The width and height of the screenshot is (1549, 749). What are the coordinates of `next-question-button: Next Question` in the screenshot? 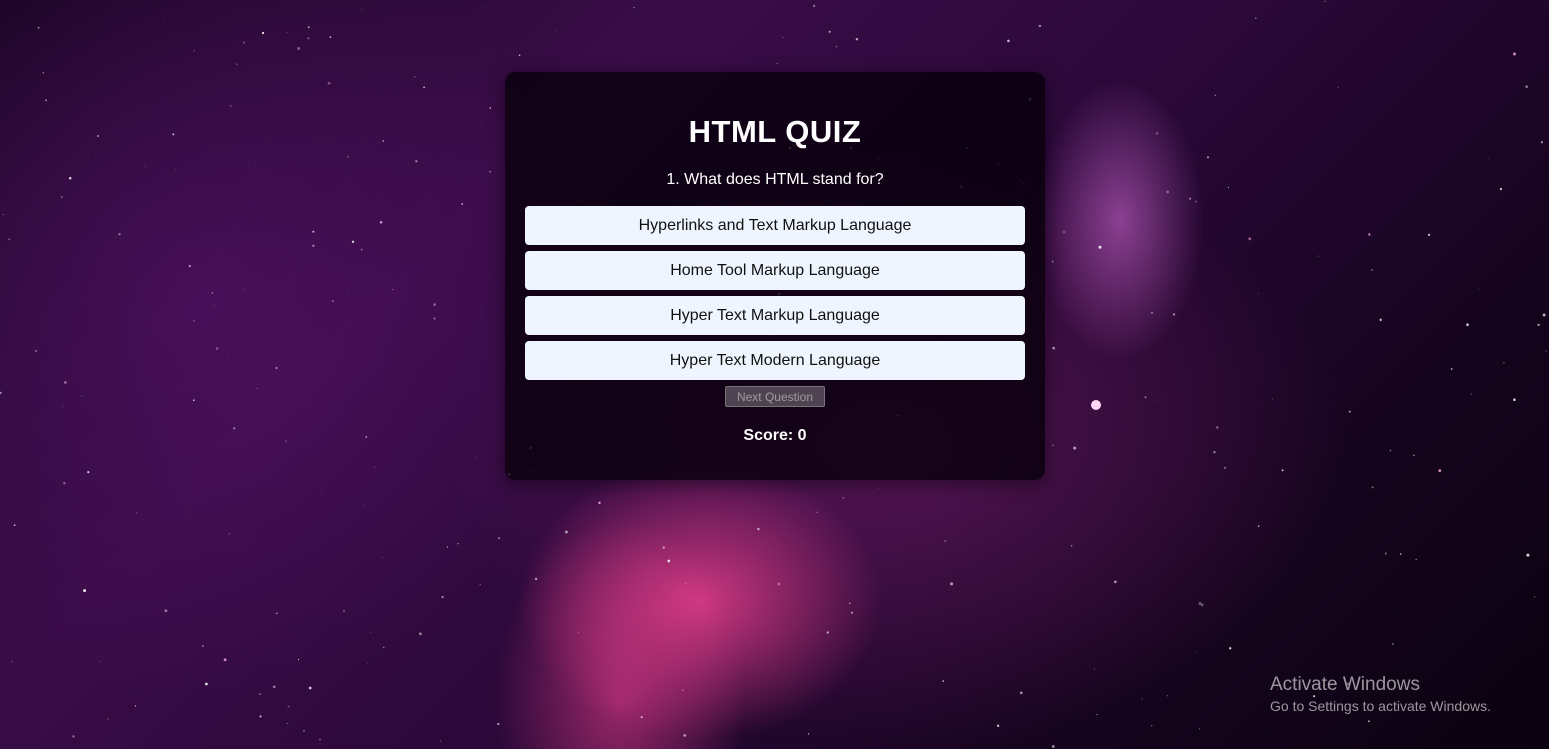 It's located at (775, 396).